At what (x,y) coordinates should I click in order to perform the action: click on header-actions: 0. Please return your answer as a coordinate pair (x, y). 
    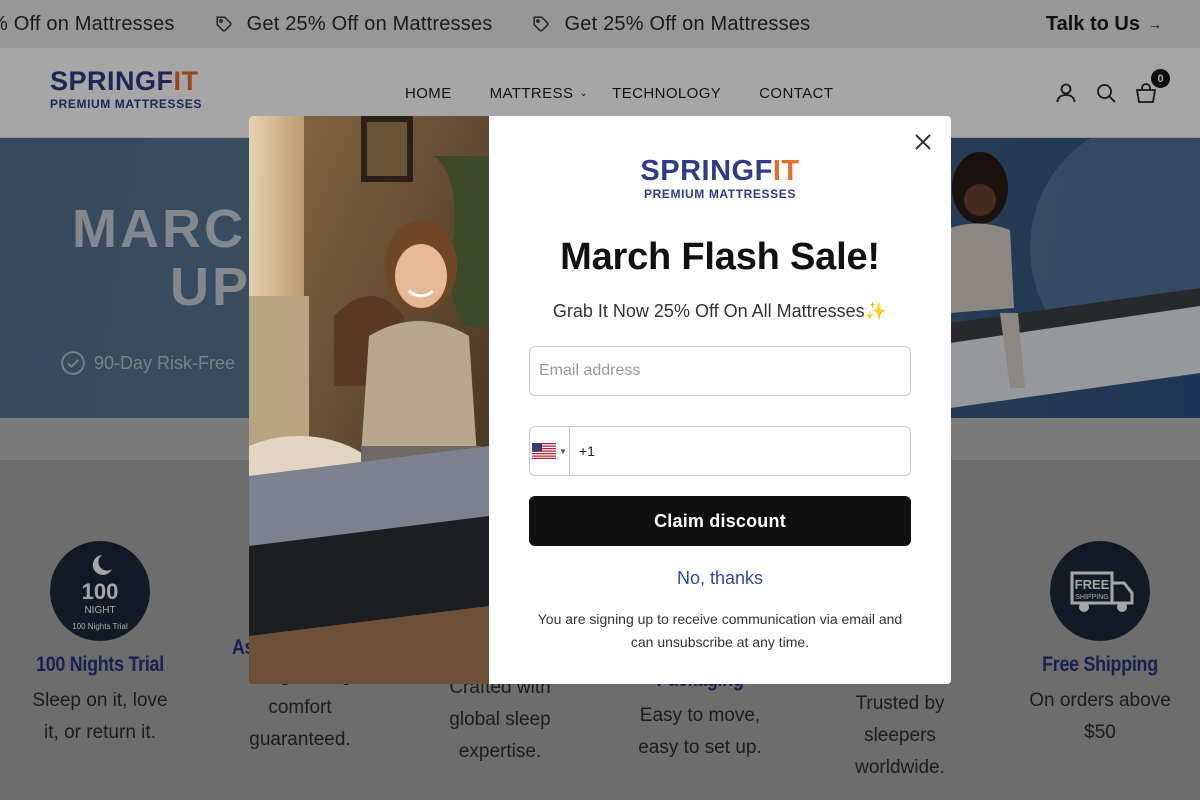
    Looking at the image, I should click on (1112, 93).